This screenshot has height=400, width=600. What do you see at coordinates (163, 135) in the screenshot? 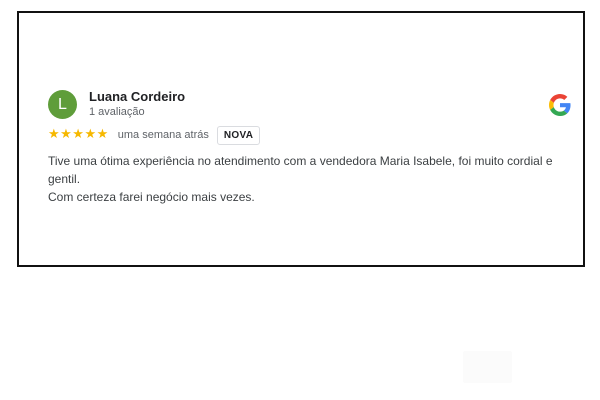
I see `review-date: uma semana atrás` at bounding box center [163, 135].